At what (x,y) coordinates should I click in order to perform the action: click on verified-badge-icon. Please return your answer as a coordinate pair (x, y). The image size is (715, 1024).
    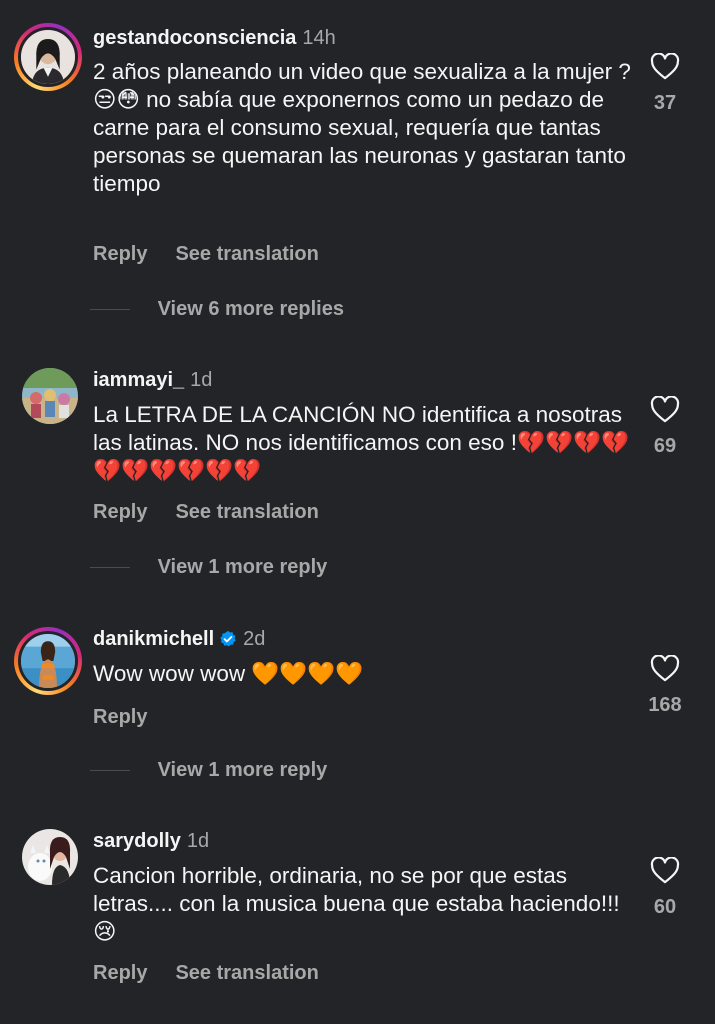
    Looking at the image, I should click on (228, 638).